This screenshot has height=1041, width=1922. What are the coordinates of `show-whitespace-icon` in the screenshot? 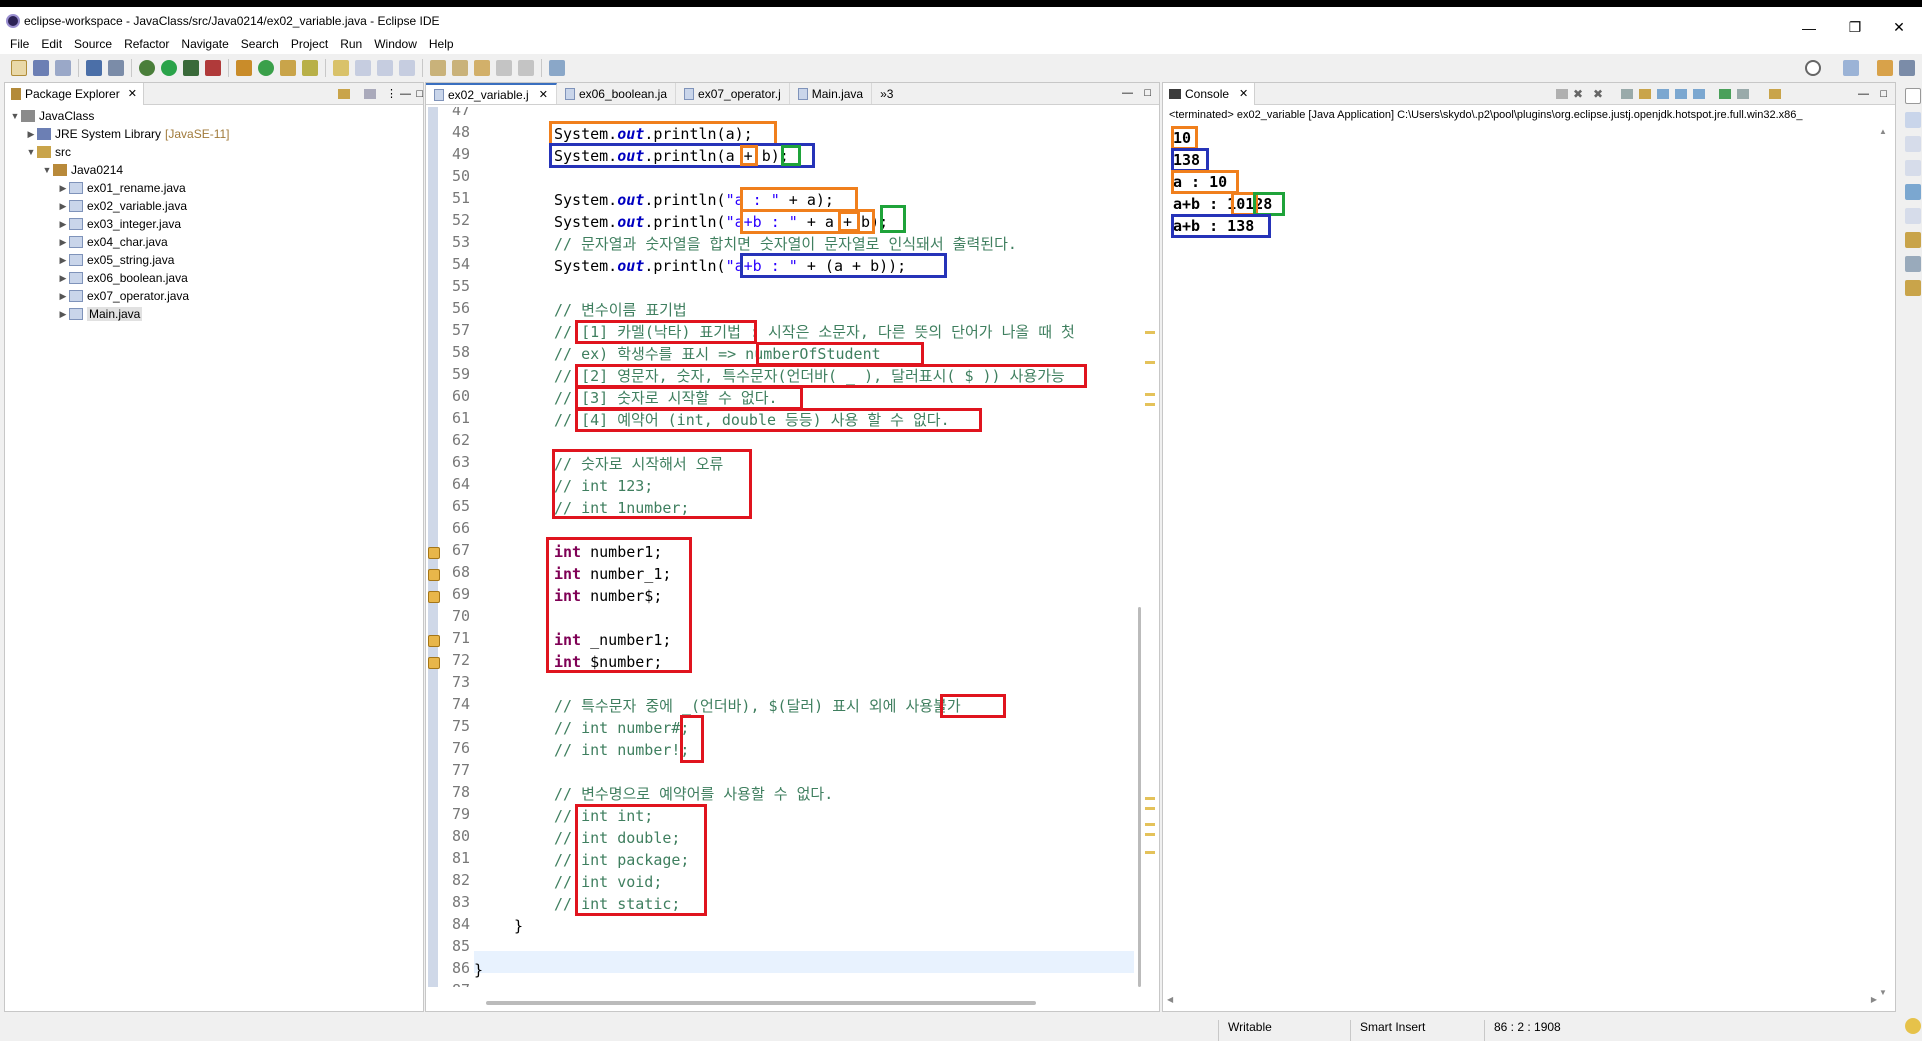 It's located at (407, 68).